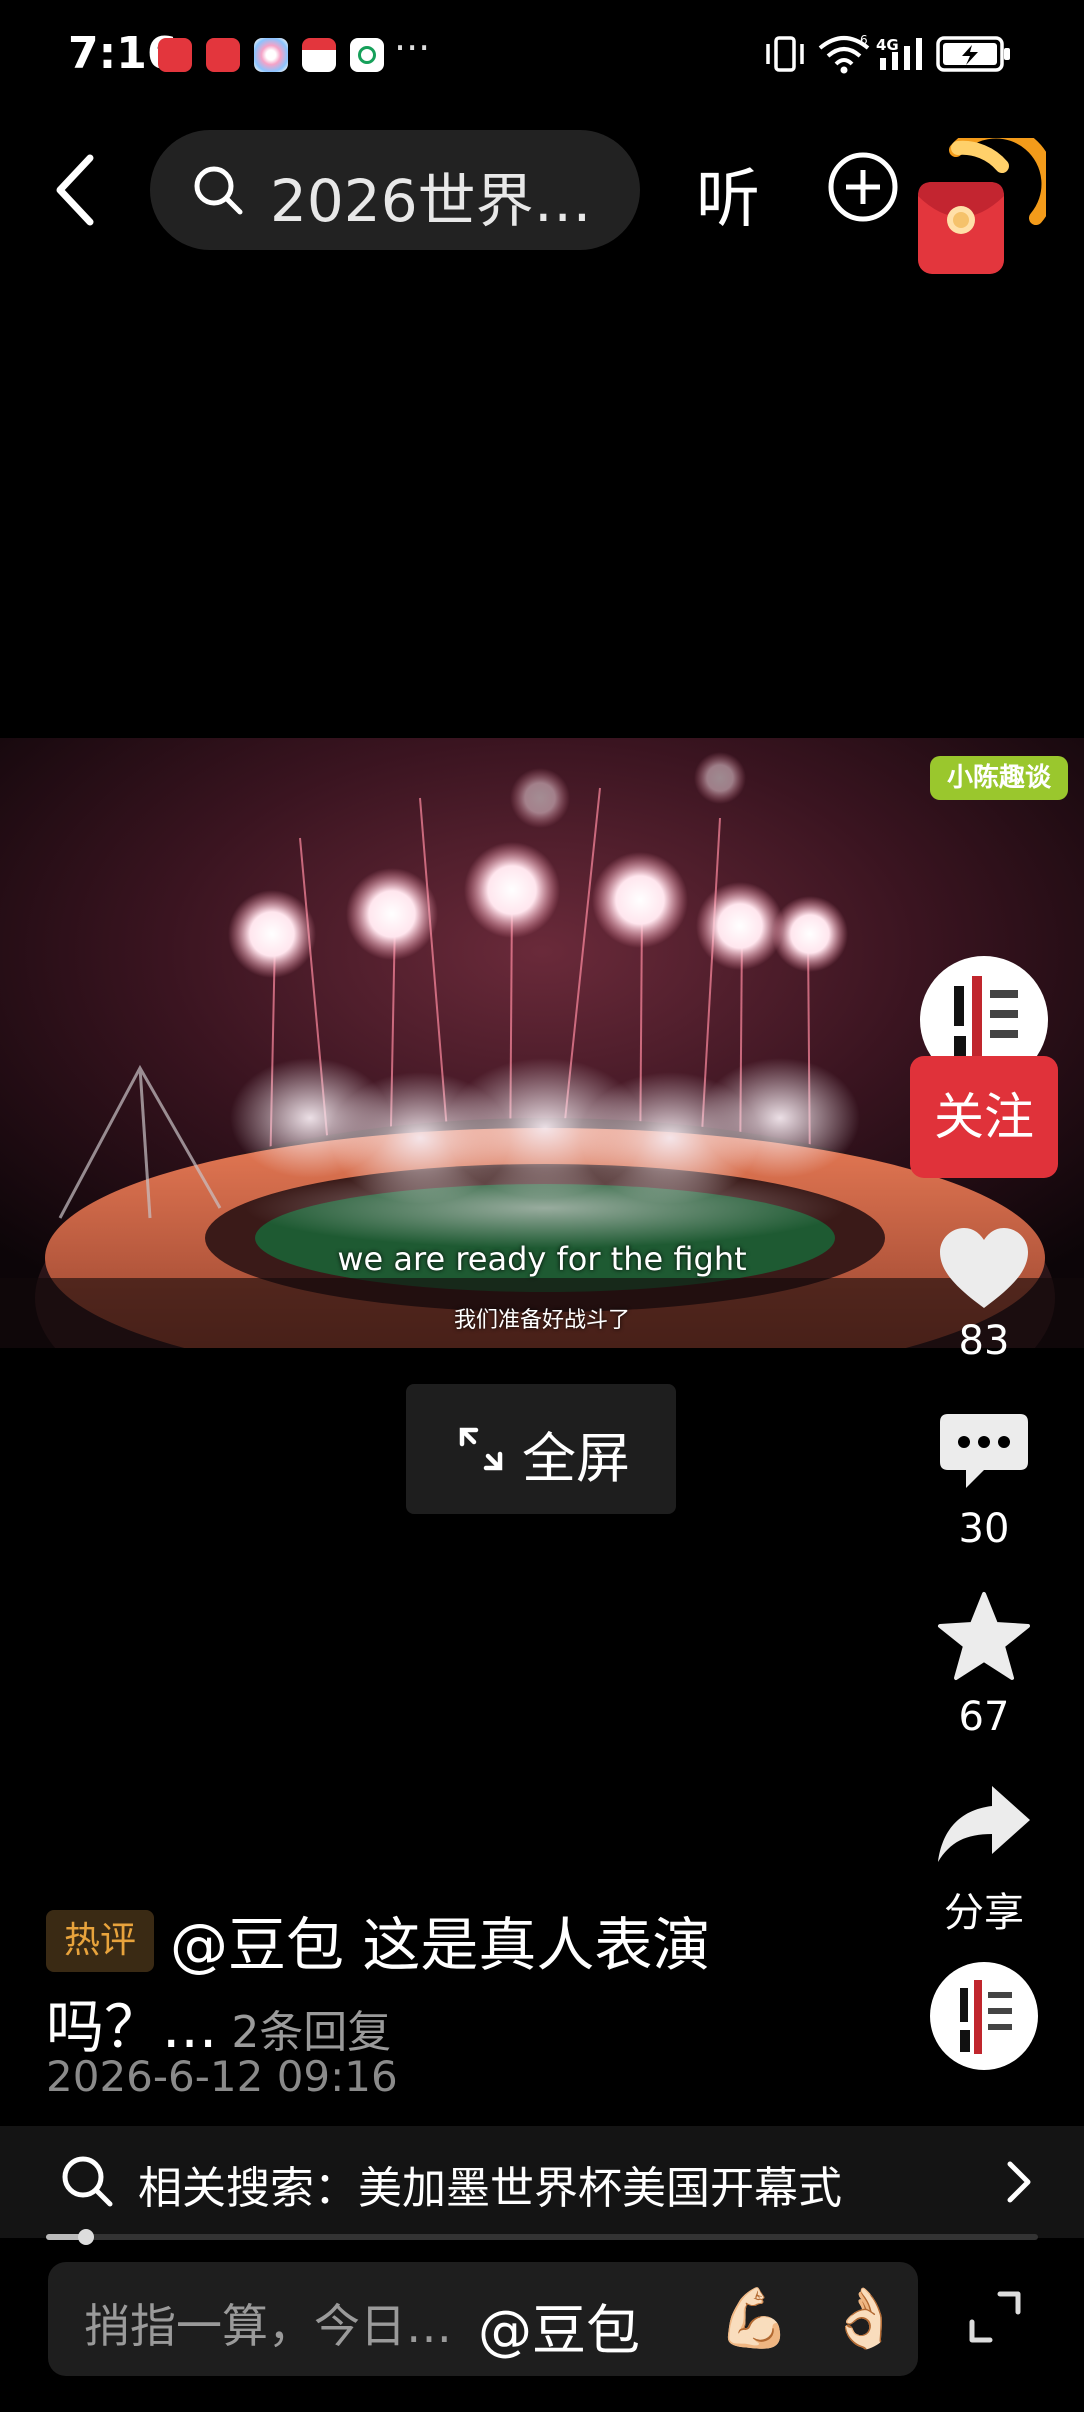 The width and height of the screenshot is (1084, 2412). I want to click on vibrate-icon, so click(785, 54).